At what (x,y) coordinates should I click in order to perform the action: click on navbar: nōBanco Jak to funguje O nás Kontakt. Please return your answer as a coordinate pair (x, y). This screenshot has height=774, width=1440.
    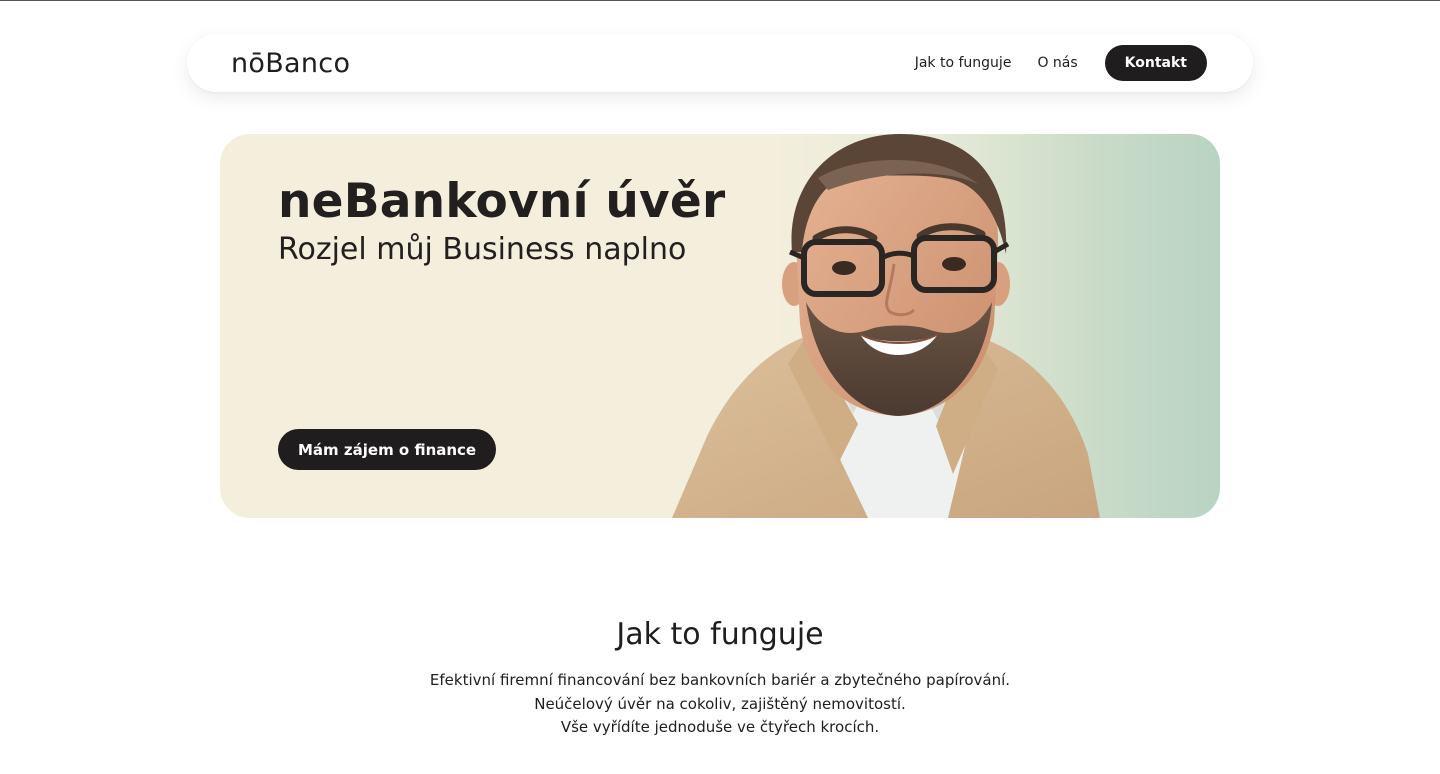
    Looking at the image, I should click on (720, 63).